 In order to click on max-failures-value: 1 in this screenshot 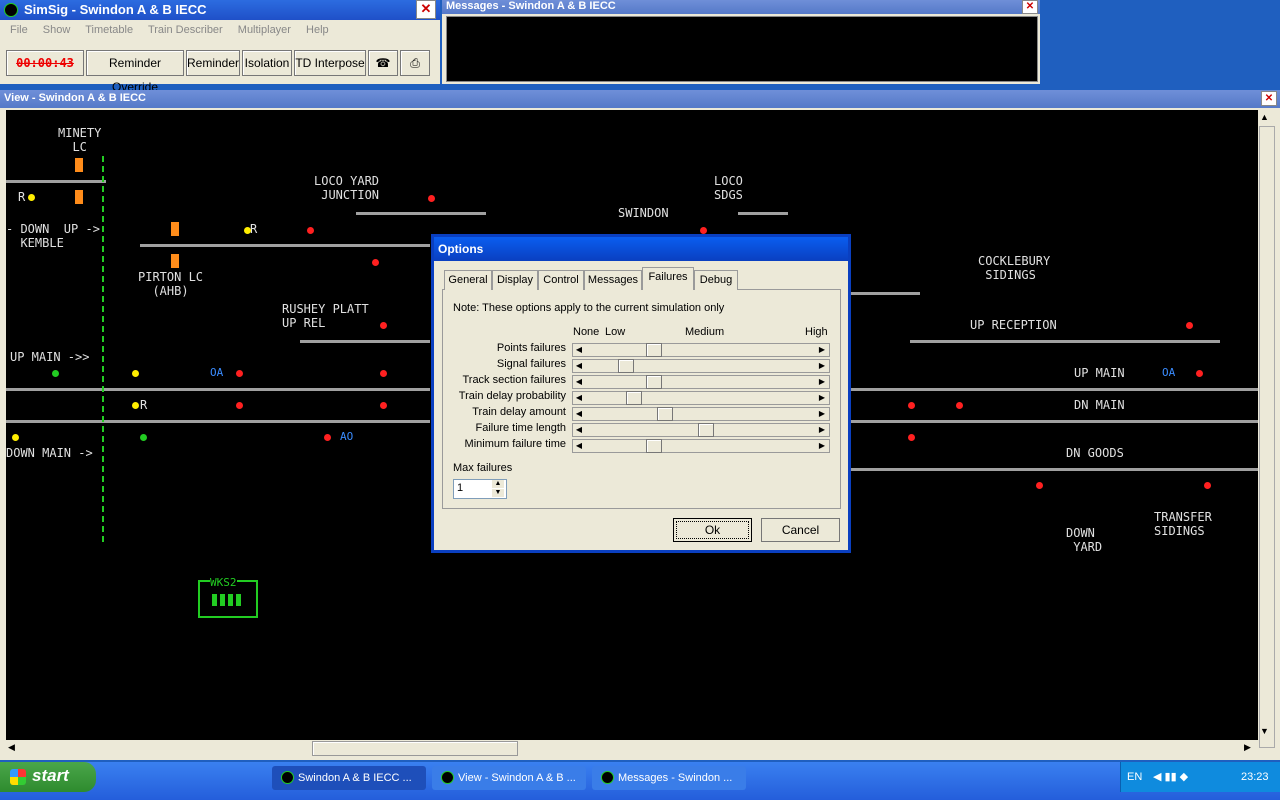, I will do `click(460, 488)`.